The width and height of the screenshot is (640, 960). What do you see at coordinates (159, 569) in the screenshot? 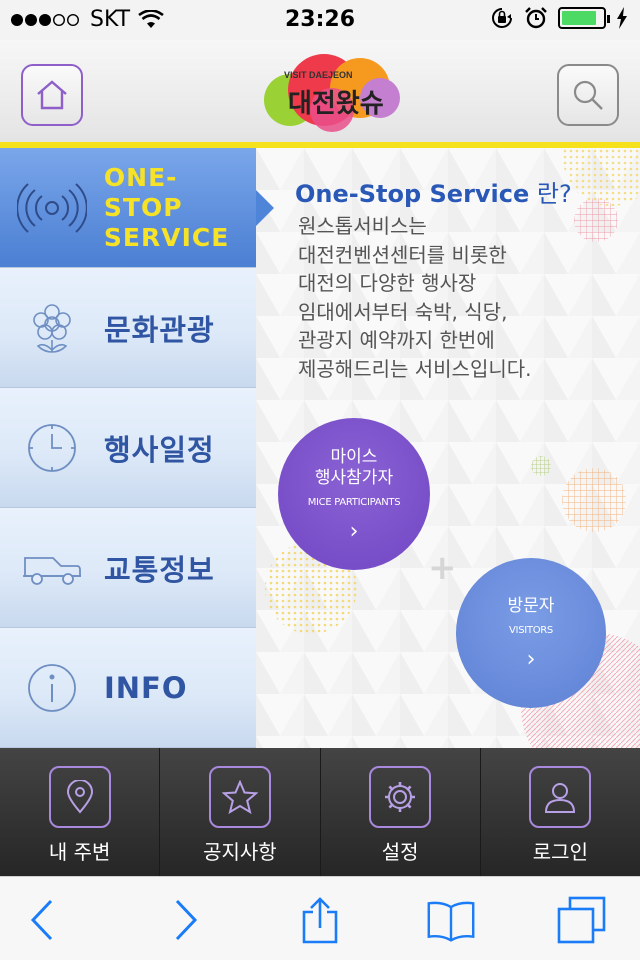
I see `sidebar-item-label: 교통정보` at bounding box center [159, 569].